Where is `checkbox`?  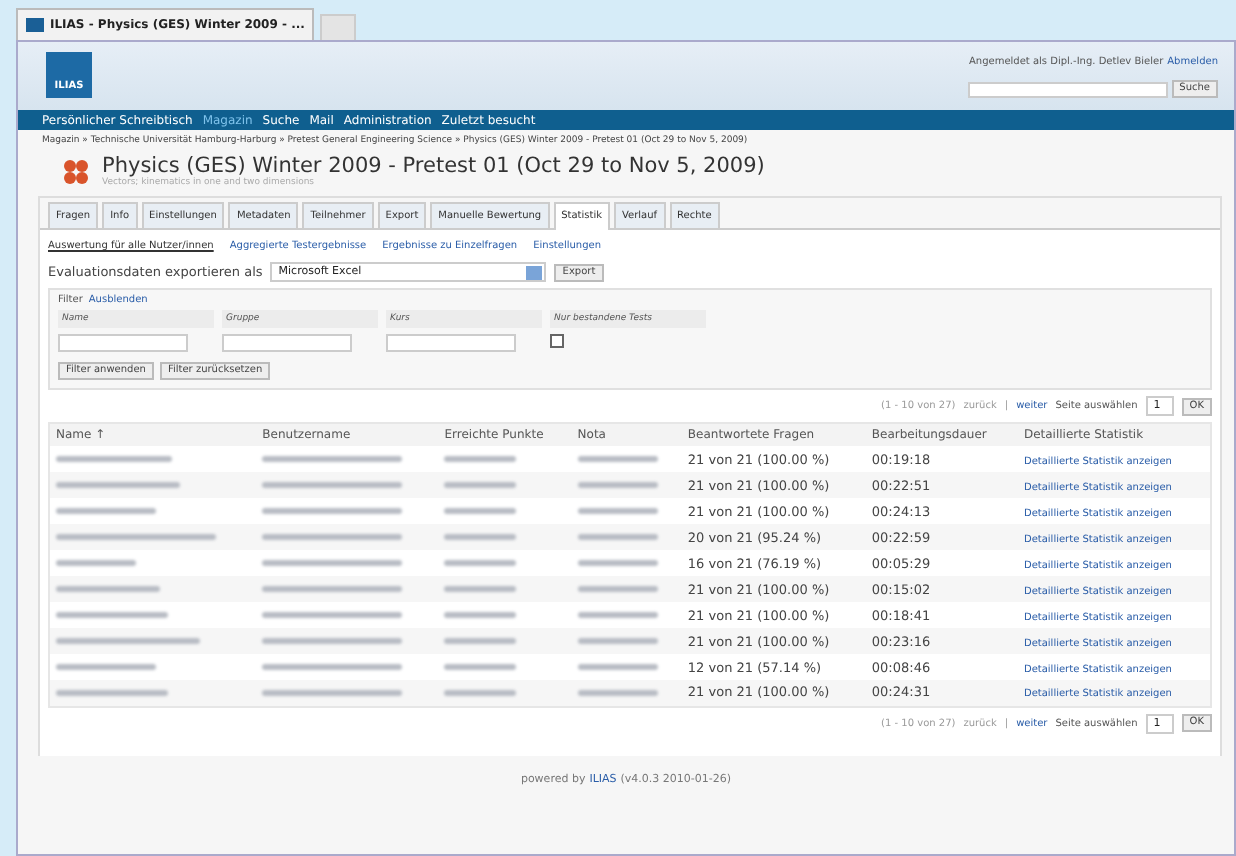
checkbox is located at coordinates (557, 341).